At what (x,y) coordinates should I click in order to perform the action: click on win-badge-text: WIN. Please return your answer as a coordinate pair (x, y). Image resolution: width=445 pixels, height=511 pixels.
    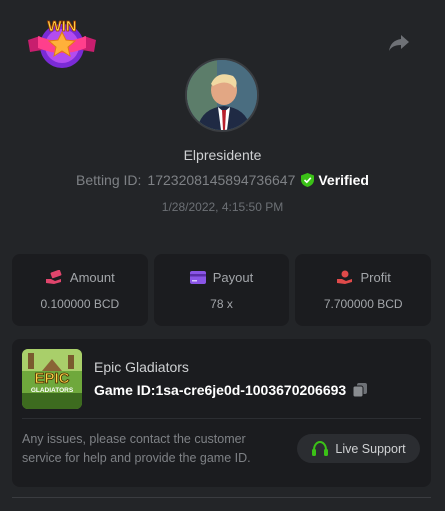
    Looking at the image, I should click on (61, 26).